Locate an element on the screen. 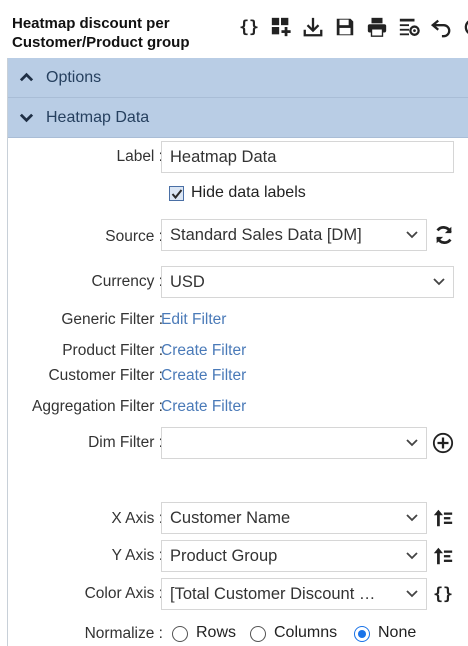 The width and height of the screenshot is (468, 646). product-filter-label: Product Filter : is located at coordinates (112, 350).